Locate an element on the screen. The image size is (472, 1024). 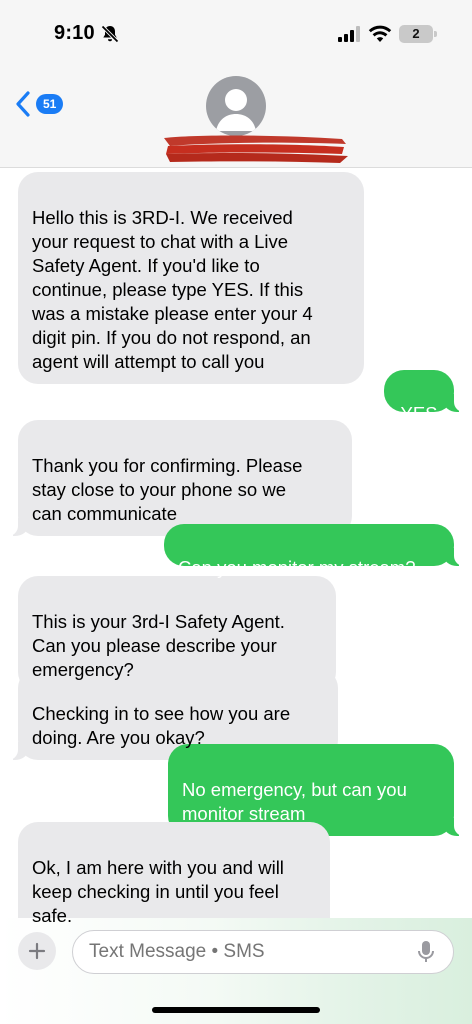
cellular-signal-icon is located at coordinates (349, 34).